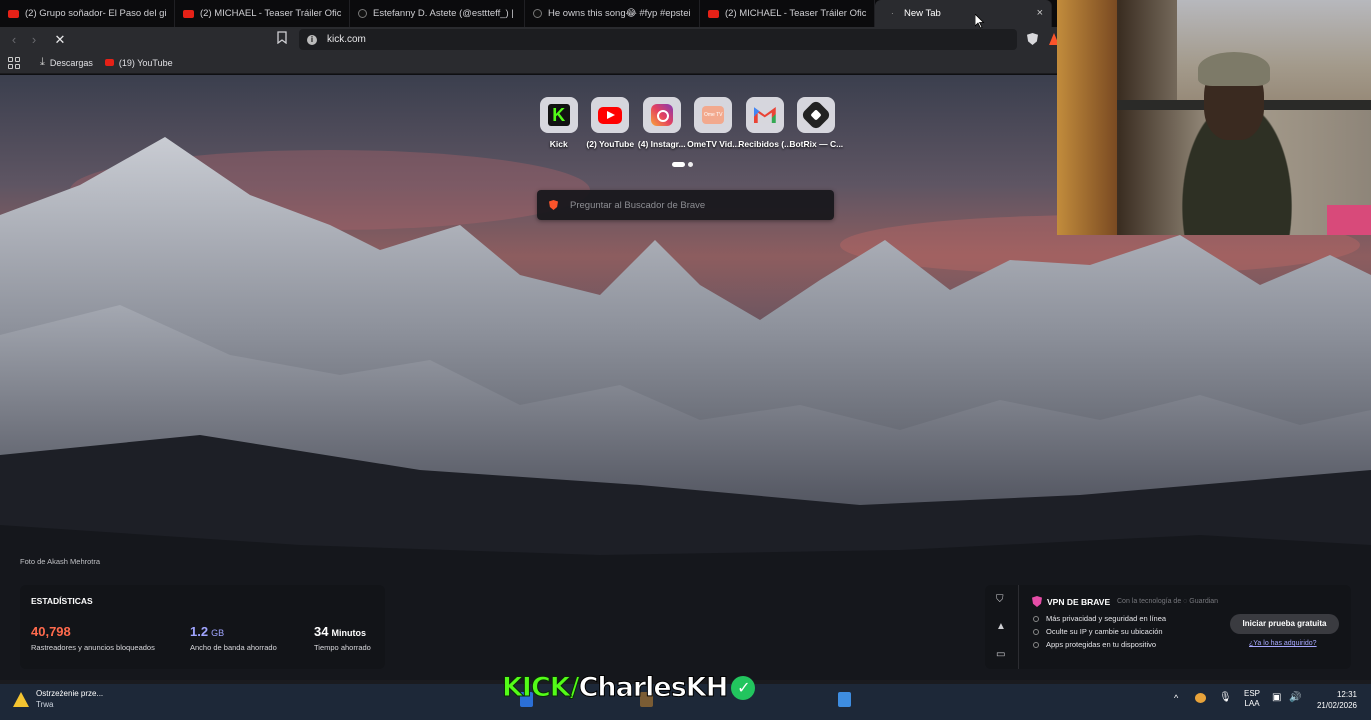 Image resolution: width=1371 pixels, height=720 pixels. I want to click on taskbar-notification: Ostrzeżenie prze... Trwa, so click(69, 699).